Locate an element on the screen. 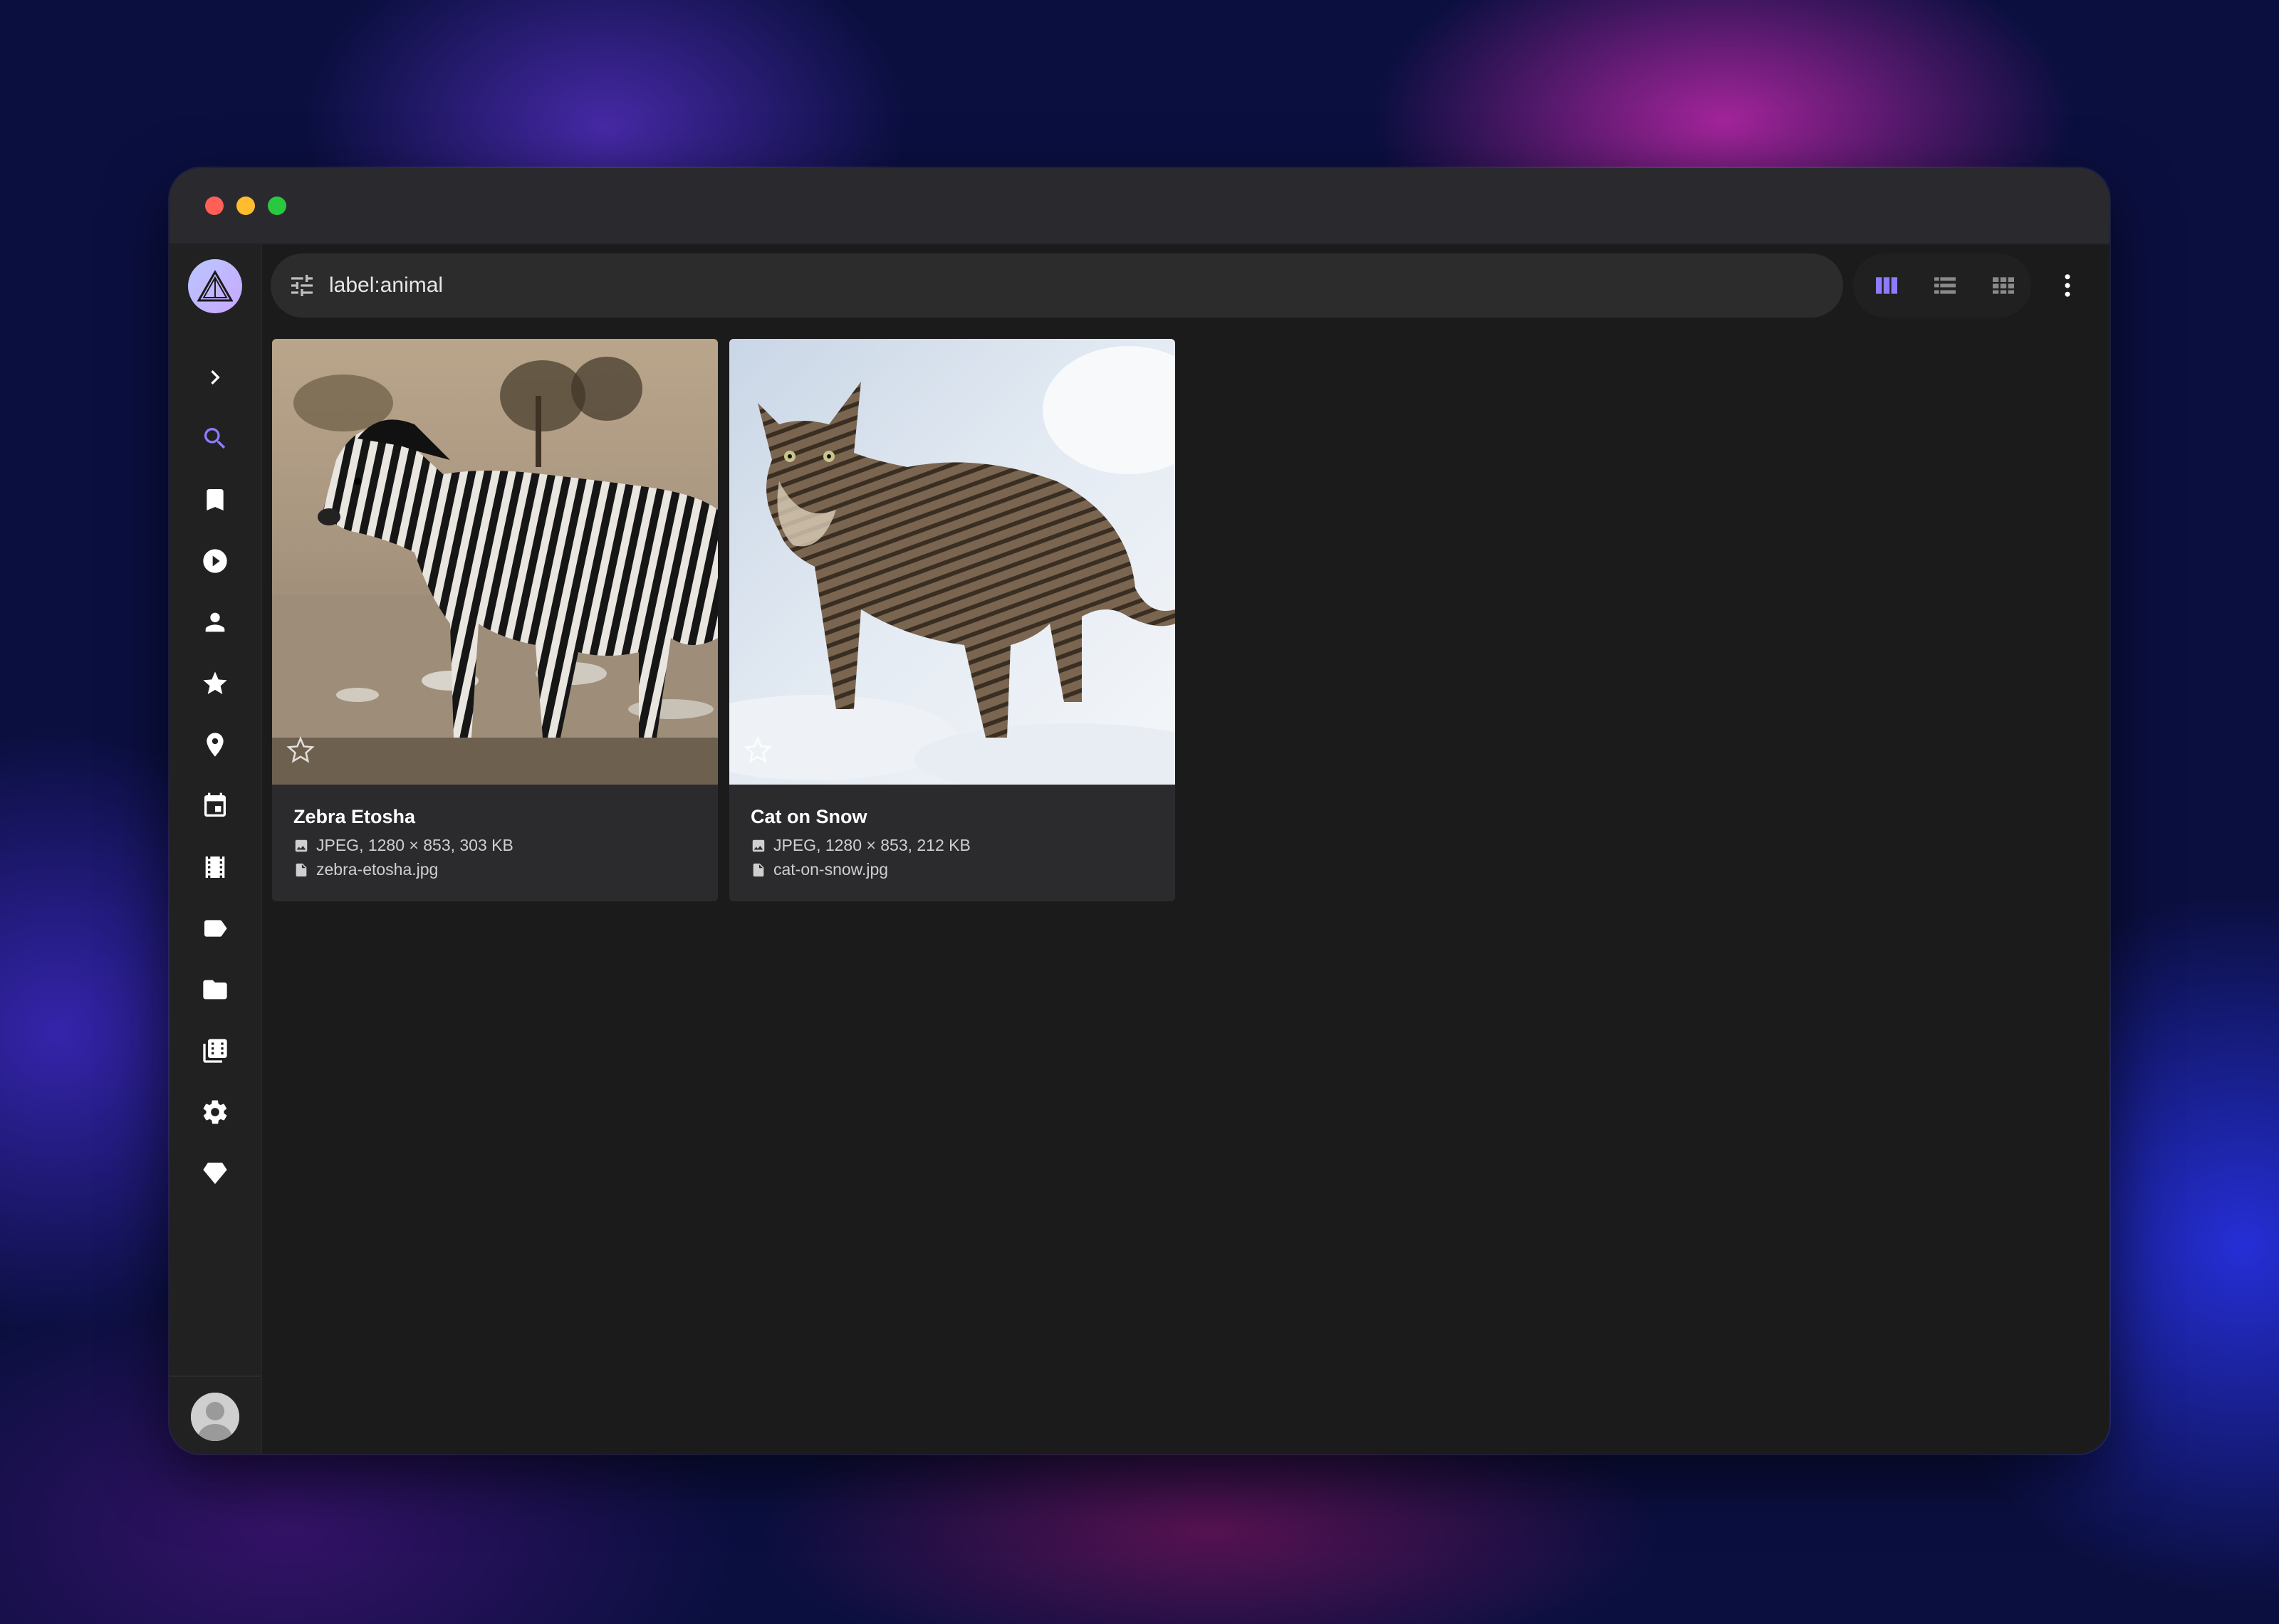 The width and height of the screenshot is (2279, 1624). sidebar-item-favorites is located at coordinates (215, 683).